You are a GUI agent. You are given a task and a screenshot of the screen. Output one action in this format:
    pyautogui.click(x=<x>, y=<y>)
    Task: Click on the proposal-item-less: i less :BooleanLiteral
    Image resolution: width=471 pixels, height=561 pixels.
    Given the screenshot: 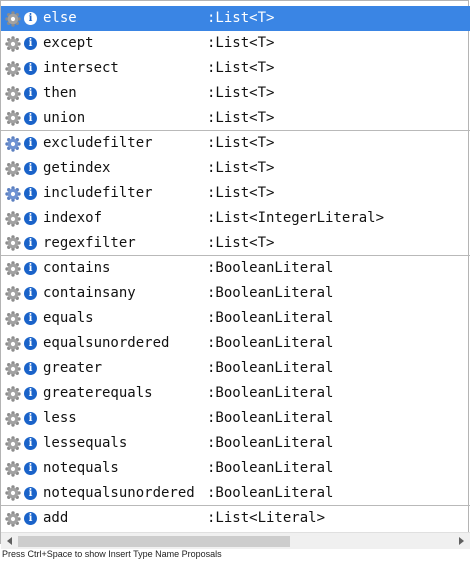 What is the action you would take?
    pyautogui.click(x=235, y=418)
    